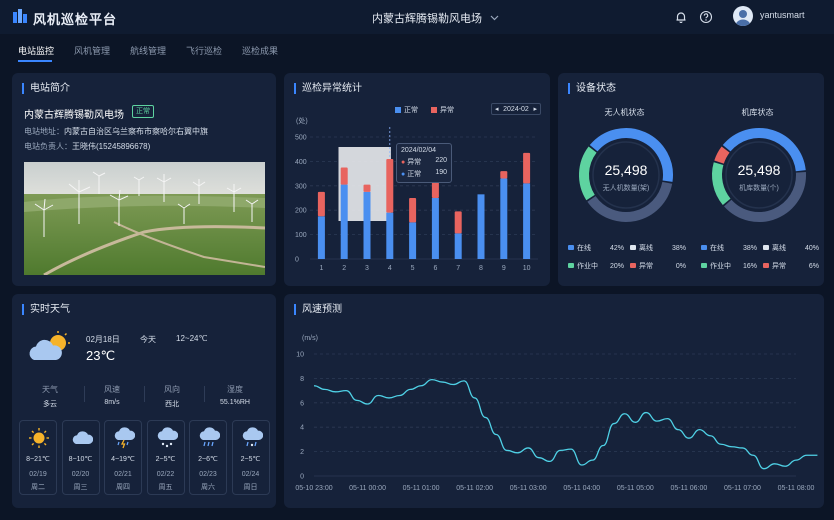  What do you see at coordinates (435, 18) in the screenshot?
I see `station-selector: 内蒙古辉腾锡勒风电场` at bounding box center [435, 18].